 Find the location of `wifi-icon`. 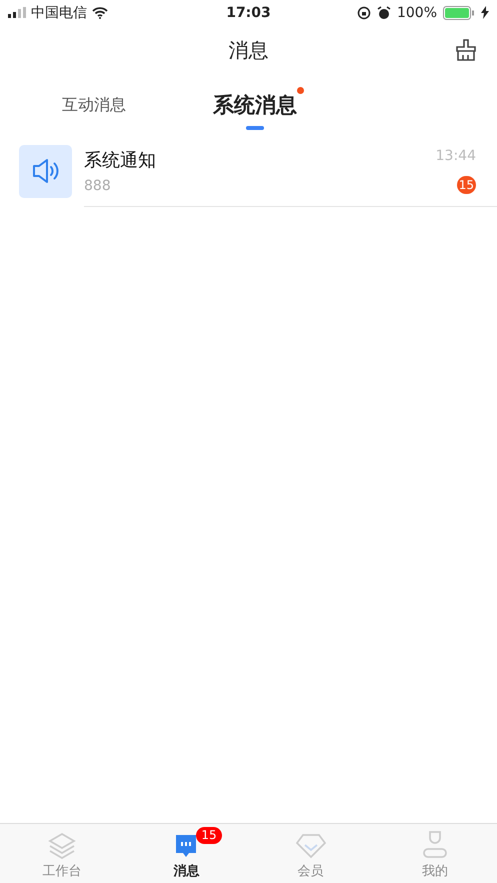

wifi-icon is located at coordinates (100, 12).